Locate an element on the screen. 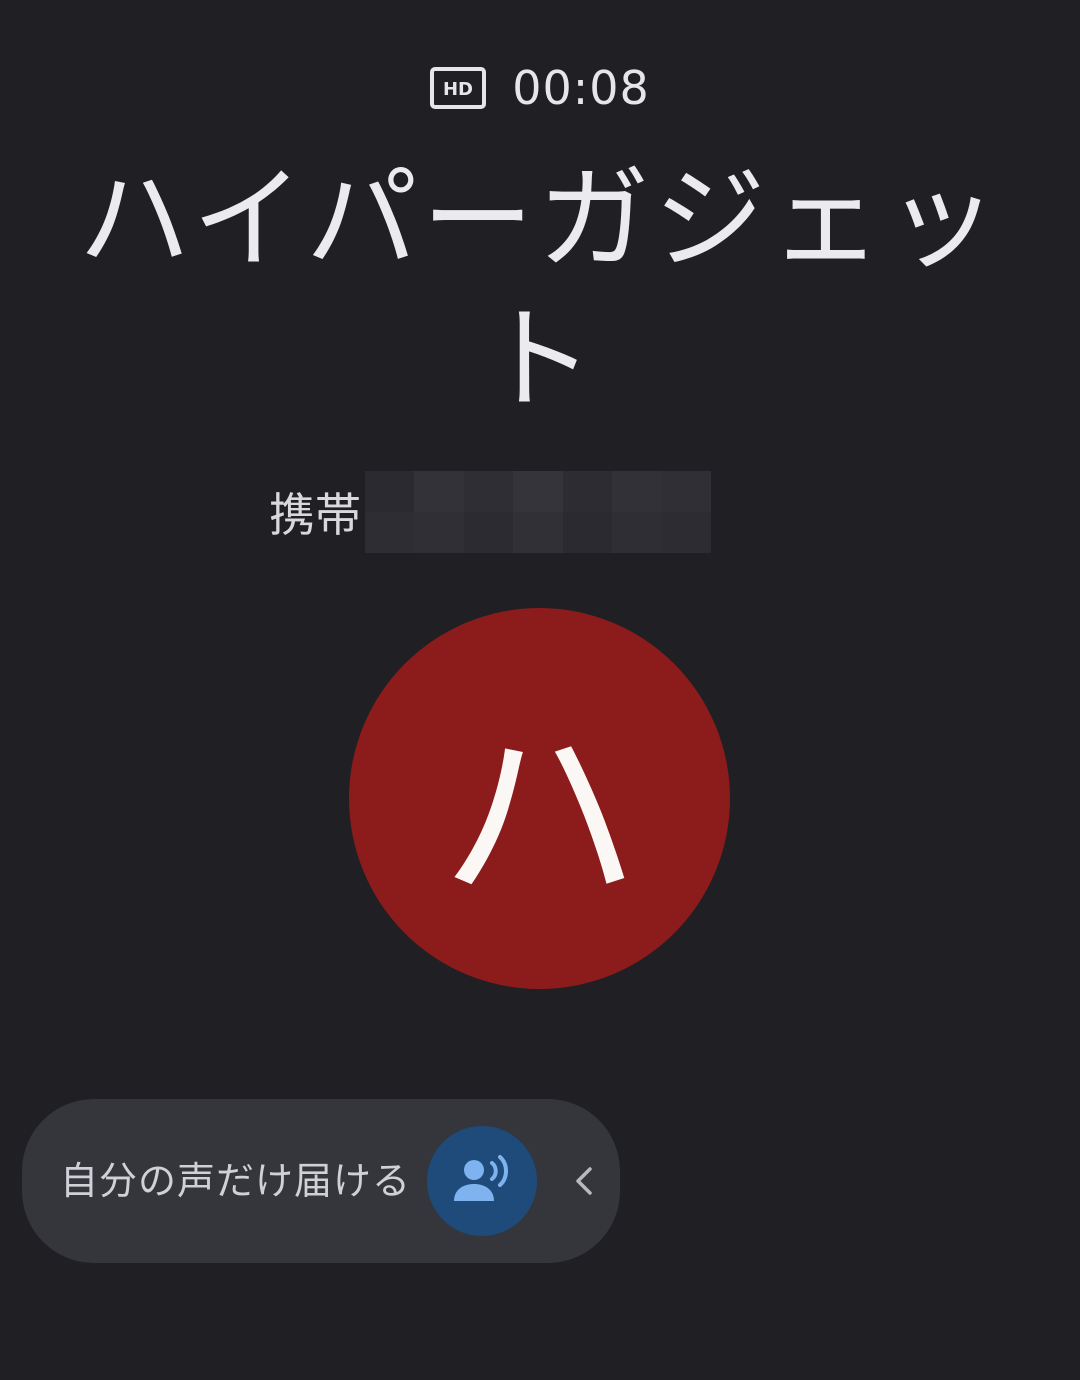  voice-selection-icon is located at coordinates (481, 1178).